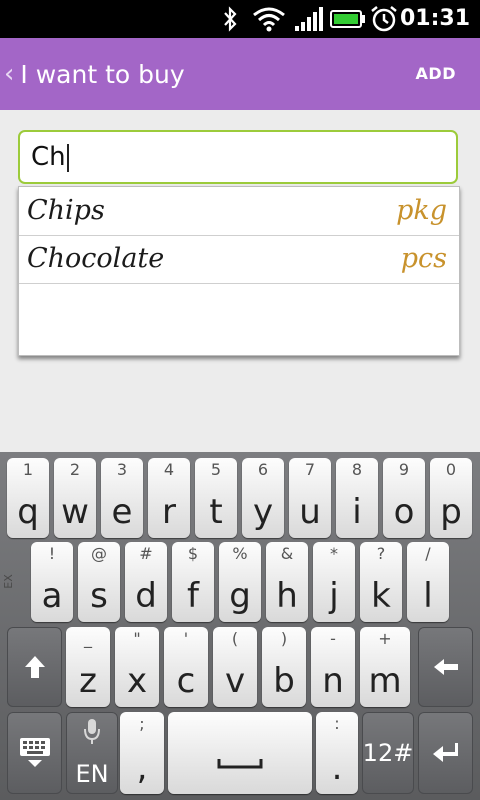 This screenshot has width=480, height=800. I want to click on key-hint: 6, so click(263, 469).